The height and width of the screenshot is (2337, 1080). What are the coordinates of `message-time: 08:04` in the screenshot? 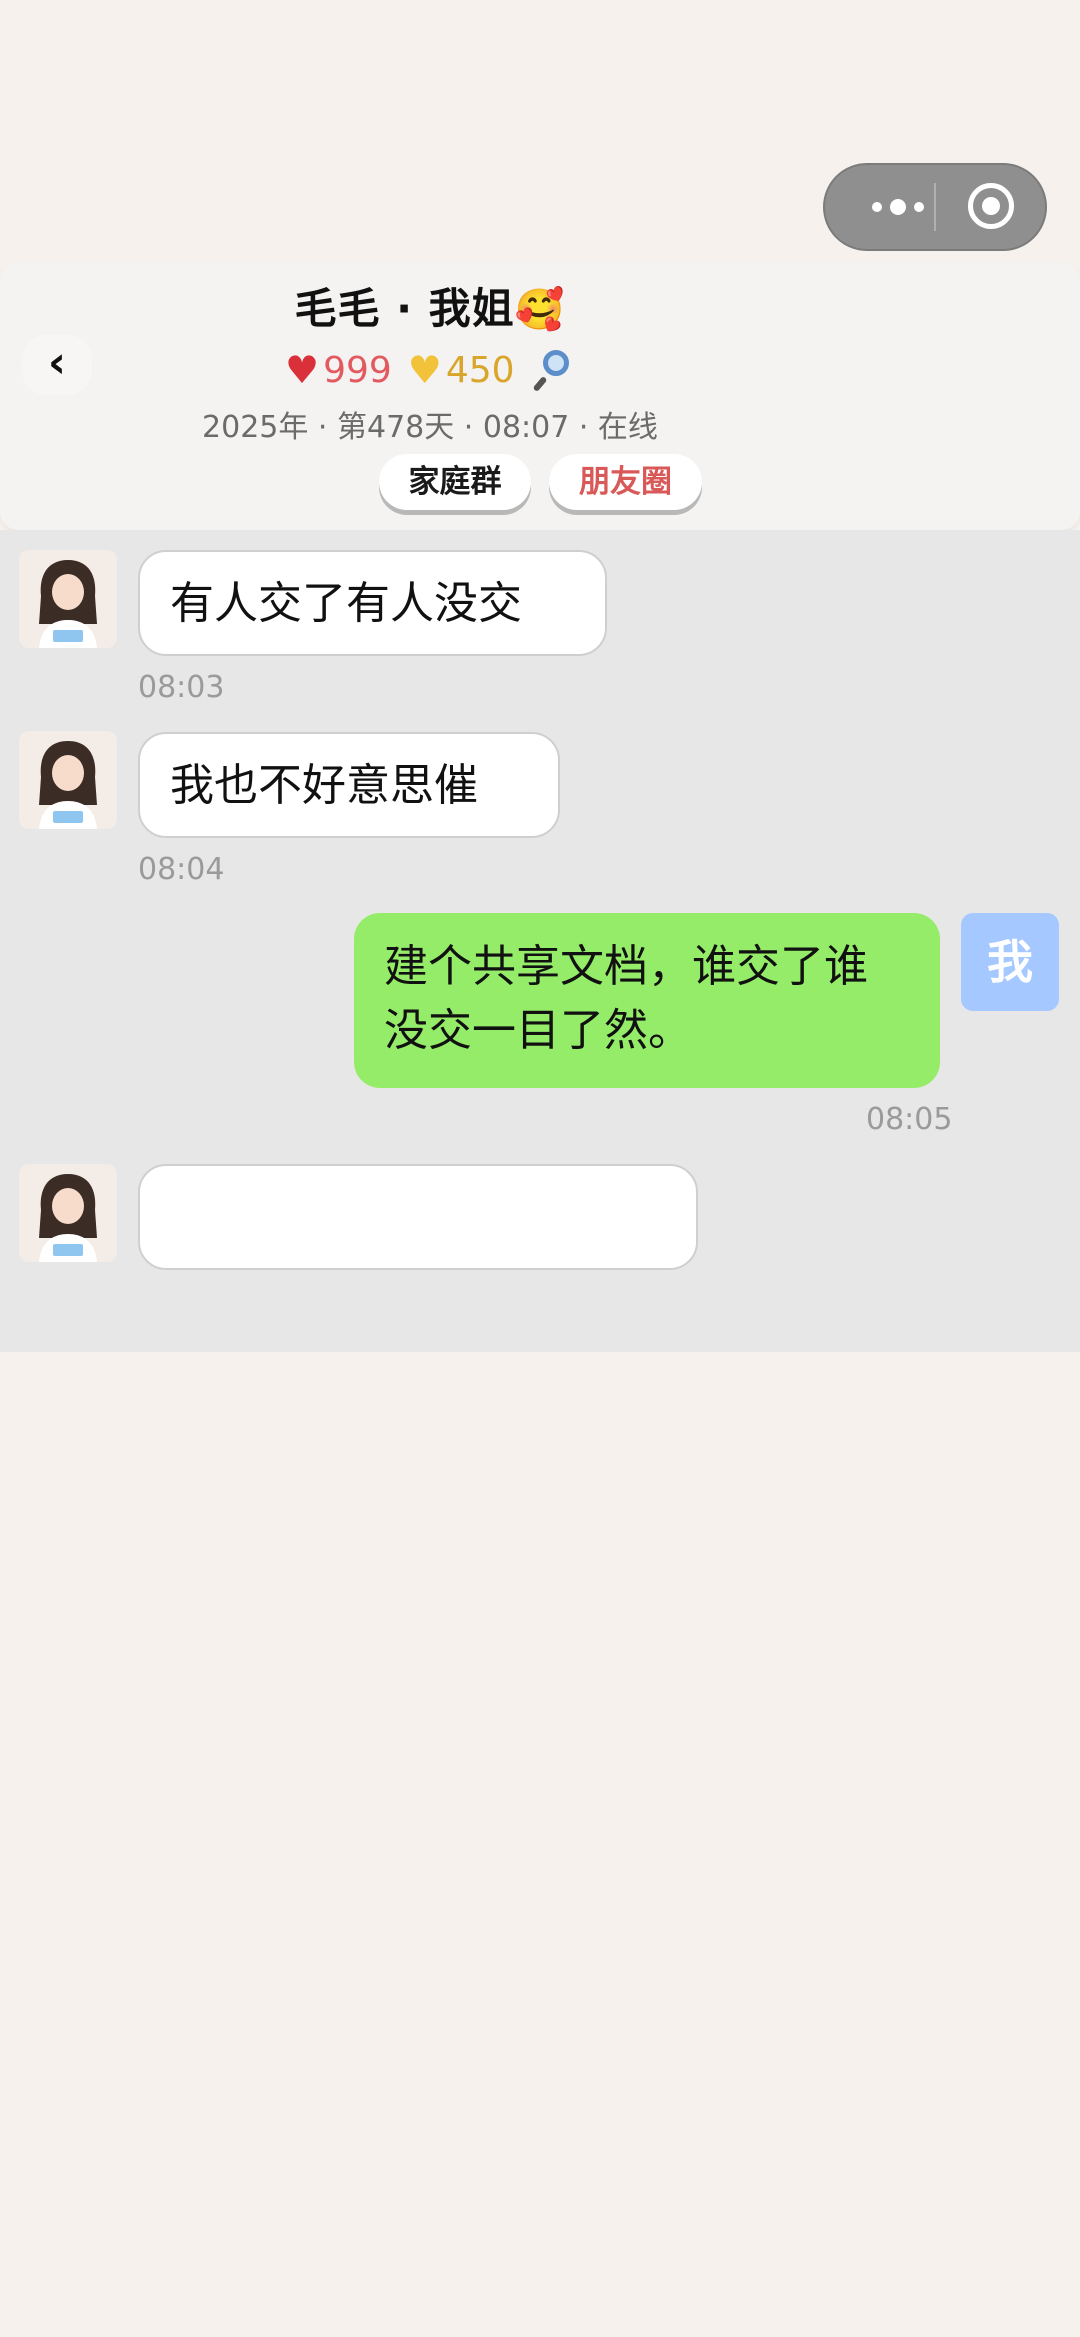 It's located at (181, 869).